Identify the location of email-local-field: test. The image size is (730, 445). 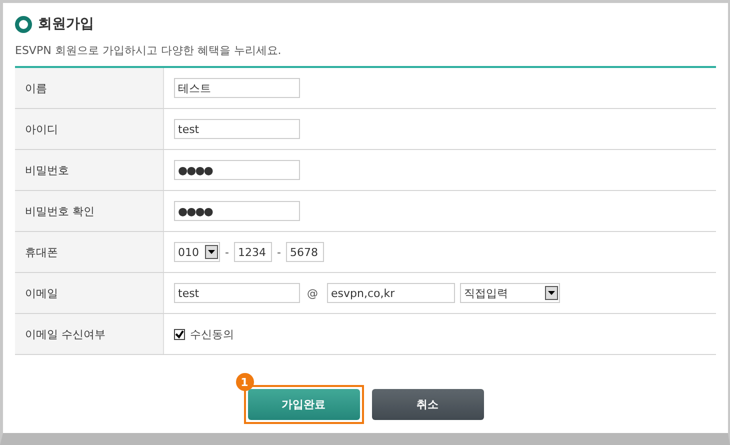
(237, 293).